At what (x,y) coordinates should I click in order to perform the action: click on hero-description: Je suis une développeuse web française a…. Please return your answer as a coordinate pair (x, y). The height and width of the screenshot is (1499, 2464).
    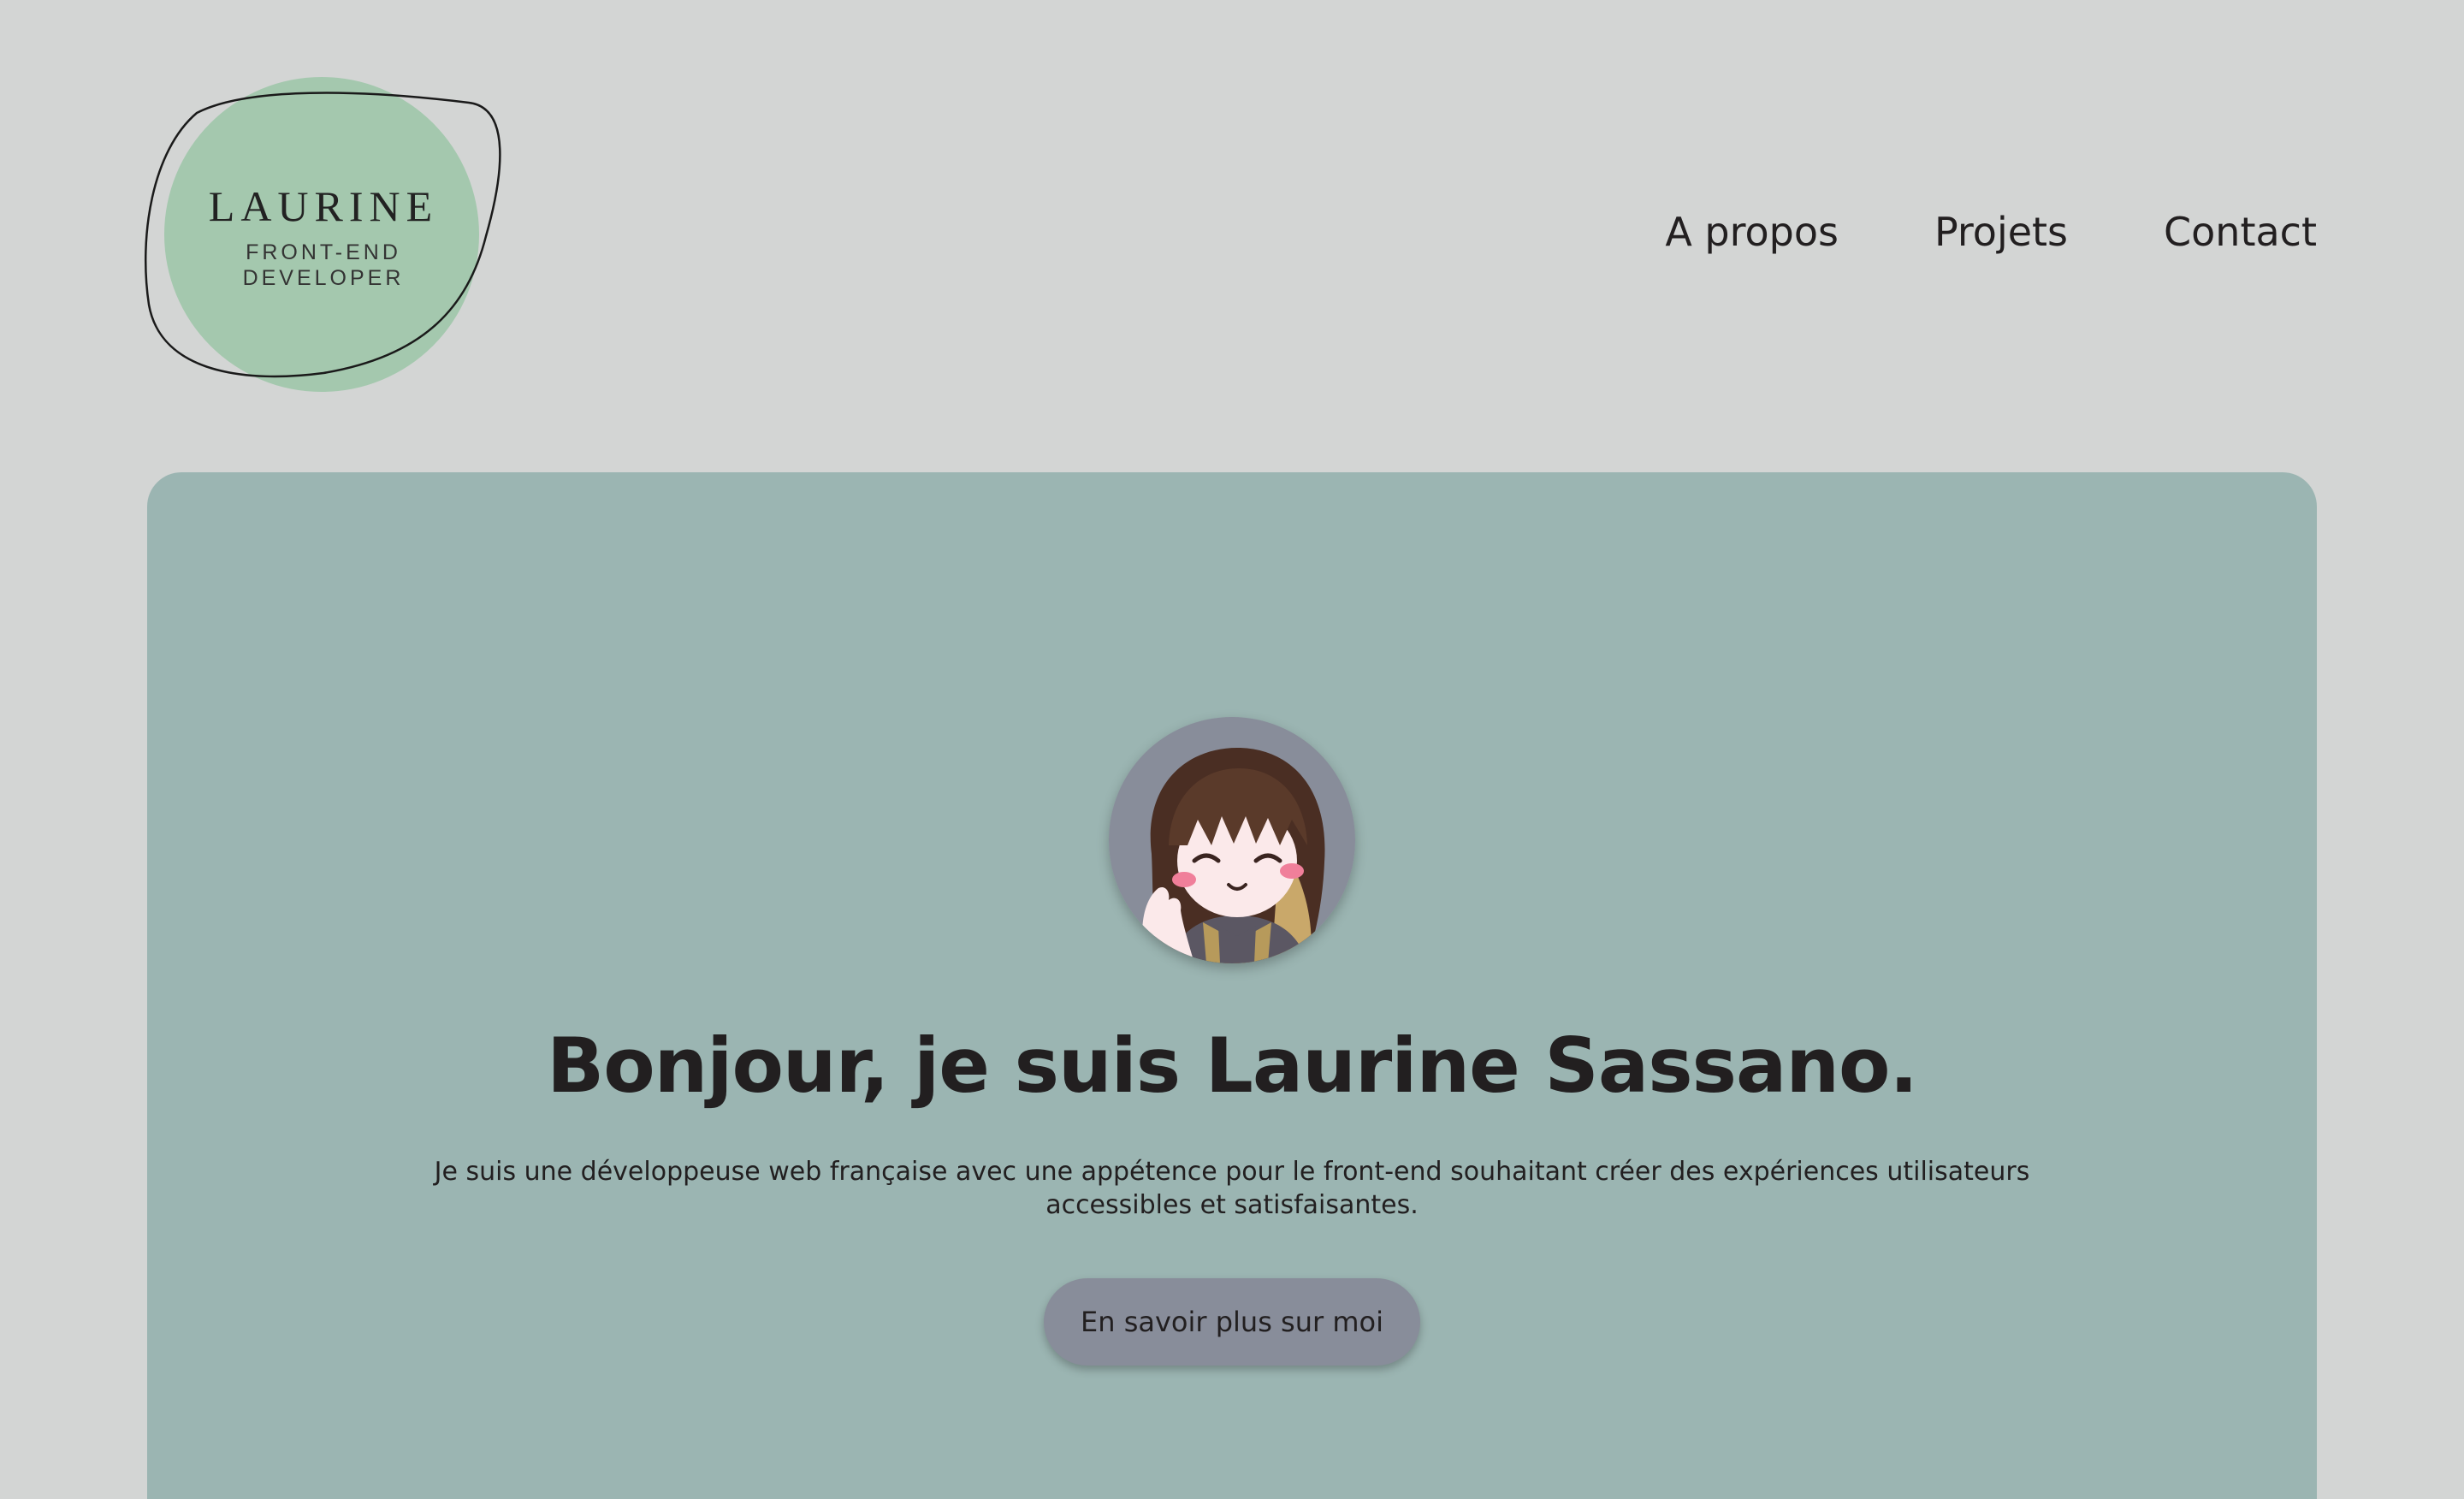
    Looking at the image, I should click on (1232, 1188).